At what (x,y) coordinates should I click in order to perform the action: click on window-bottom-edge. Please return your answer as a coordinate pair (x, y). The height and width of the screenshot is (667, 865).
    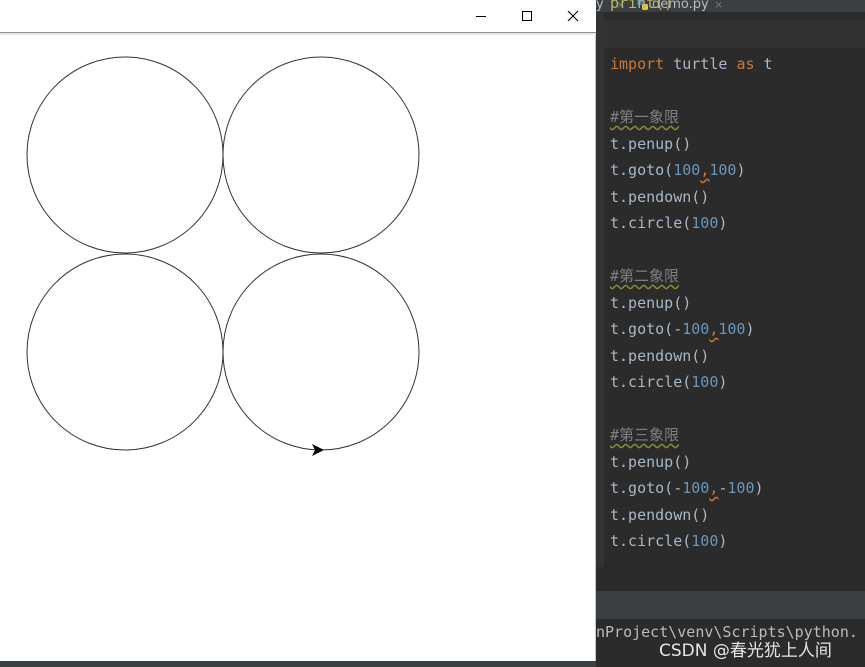
    Looking at the image, I should click on (298, 664).